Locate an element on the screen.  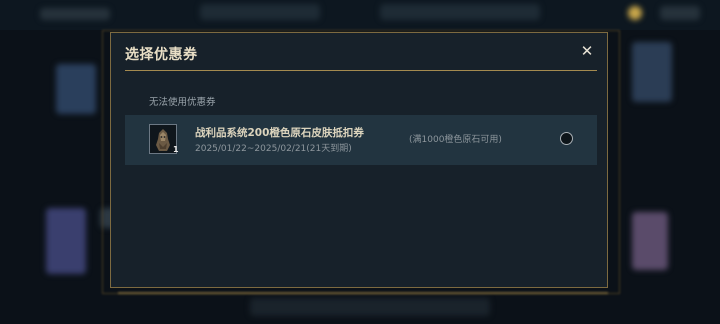
coupon-quantity: 1 is located at coordinates (176, 149).